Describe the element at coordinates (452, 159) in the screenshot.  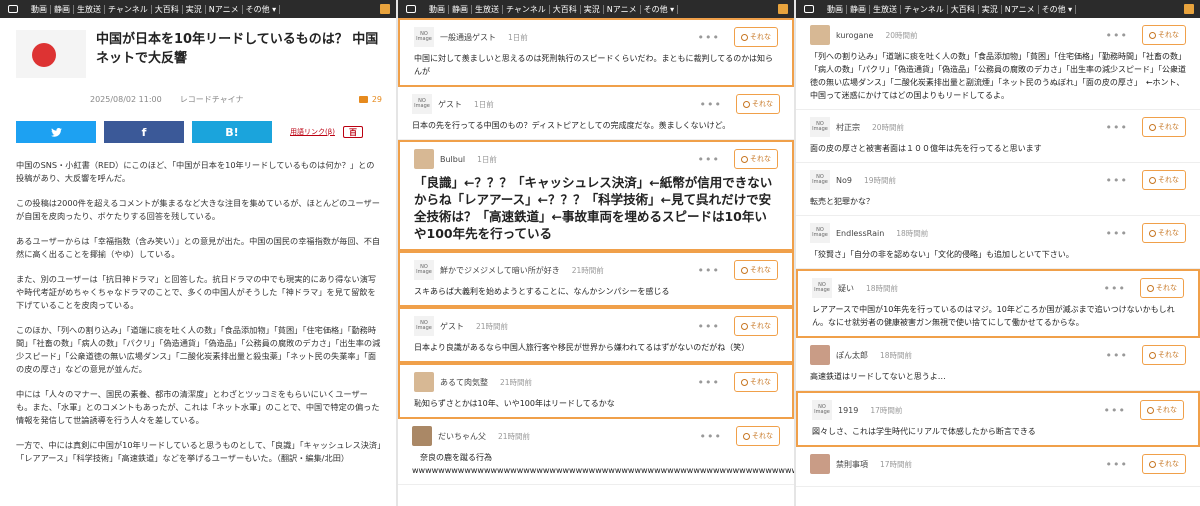
I see `comment-username: Bulbul` at that location.